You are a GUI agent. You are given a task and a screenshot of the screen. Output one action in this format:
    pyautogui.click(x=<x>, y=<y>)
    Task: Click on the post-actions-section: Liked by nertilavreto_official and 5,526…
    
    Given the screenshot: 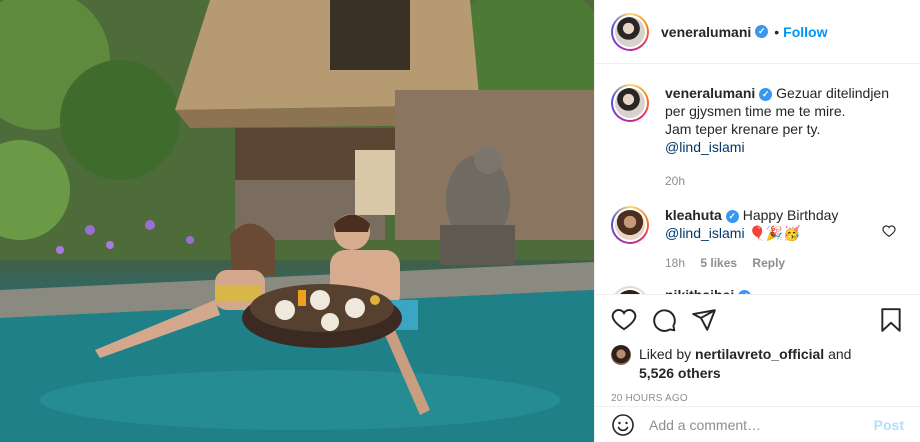 What is the action you would take?
    pyautogui.click(x=757, y=349)
    